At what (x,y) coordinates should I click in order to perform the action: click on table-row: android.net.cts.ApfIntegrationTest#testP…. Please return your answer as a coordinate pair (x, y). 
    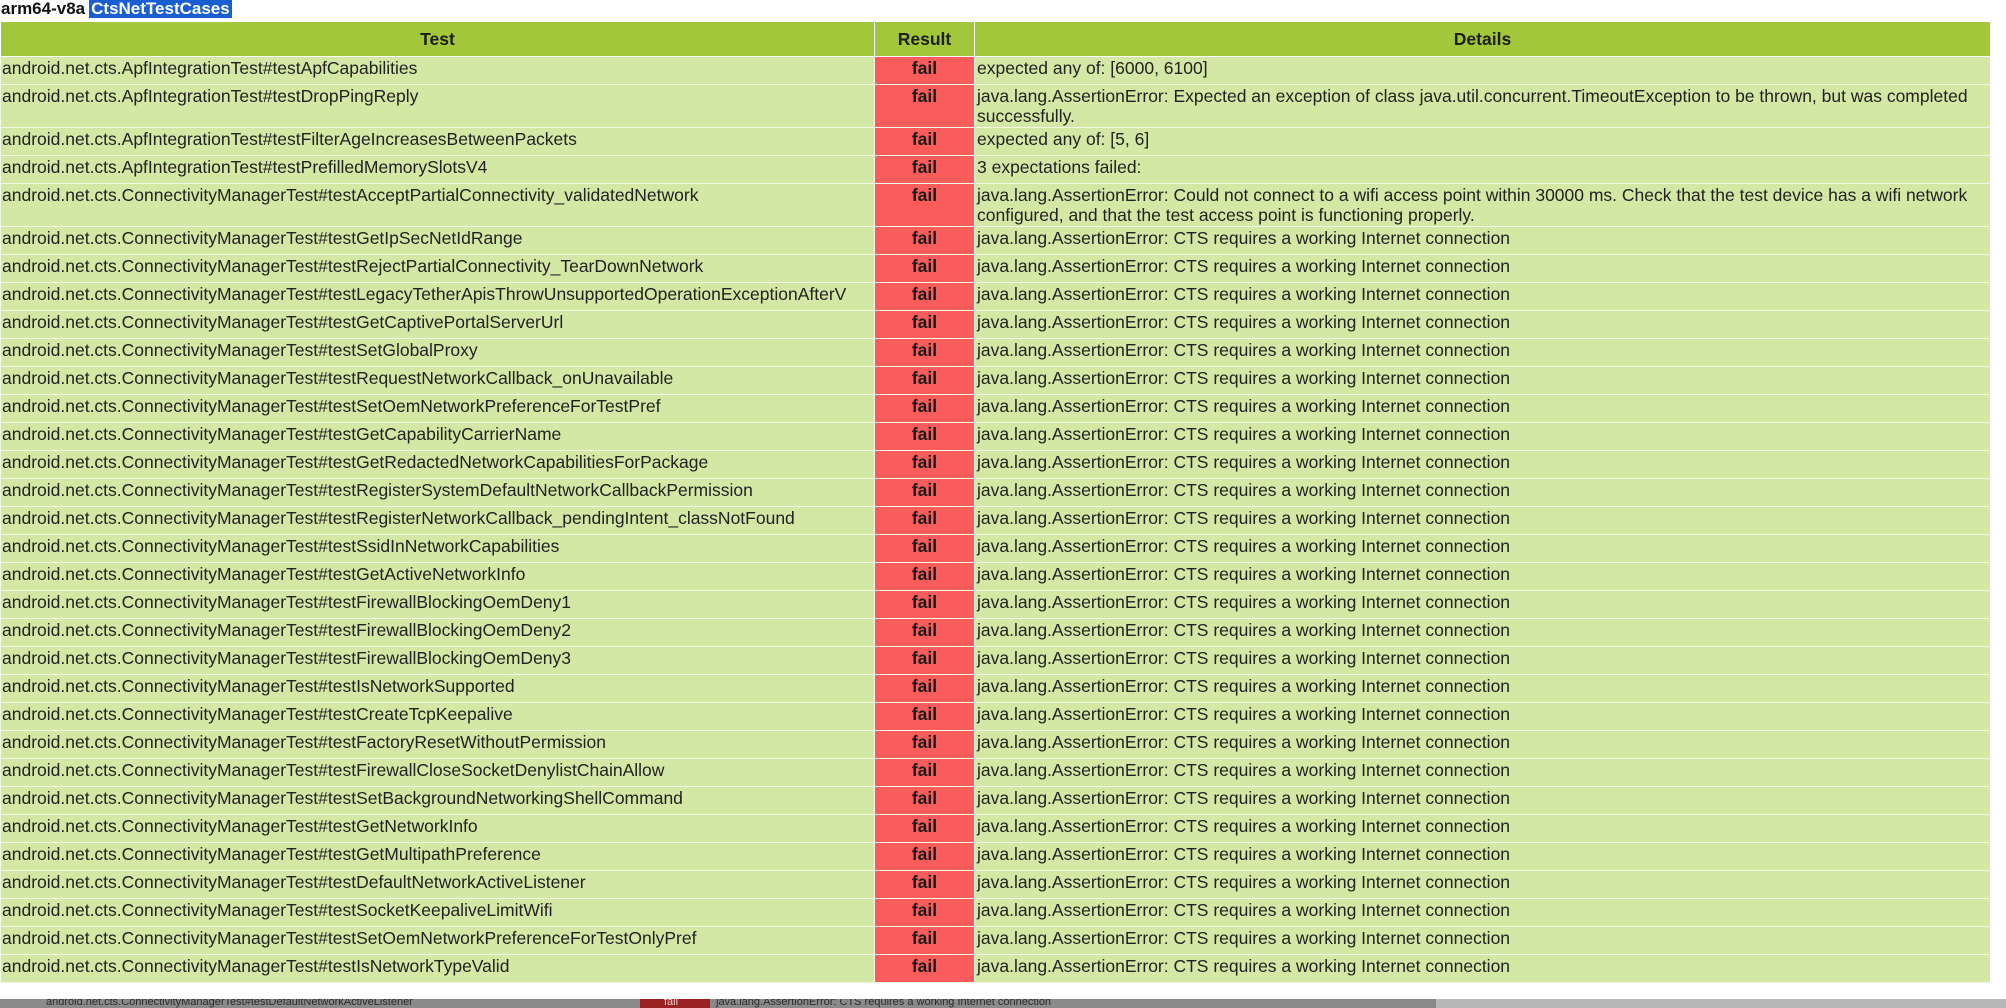
    Looking at the image, I should click on (995, 169).